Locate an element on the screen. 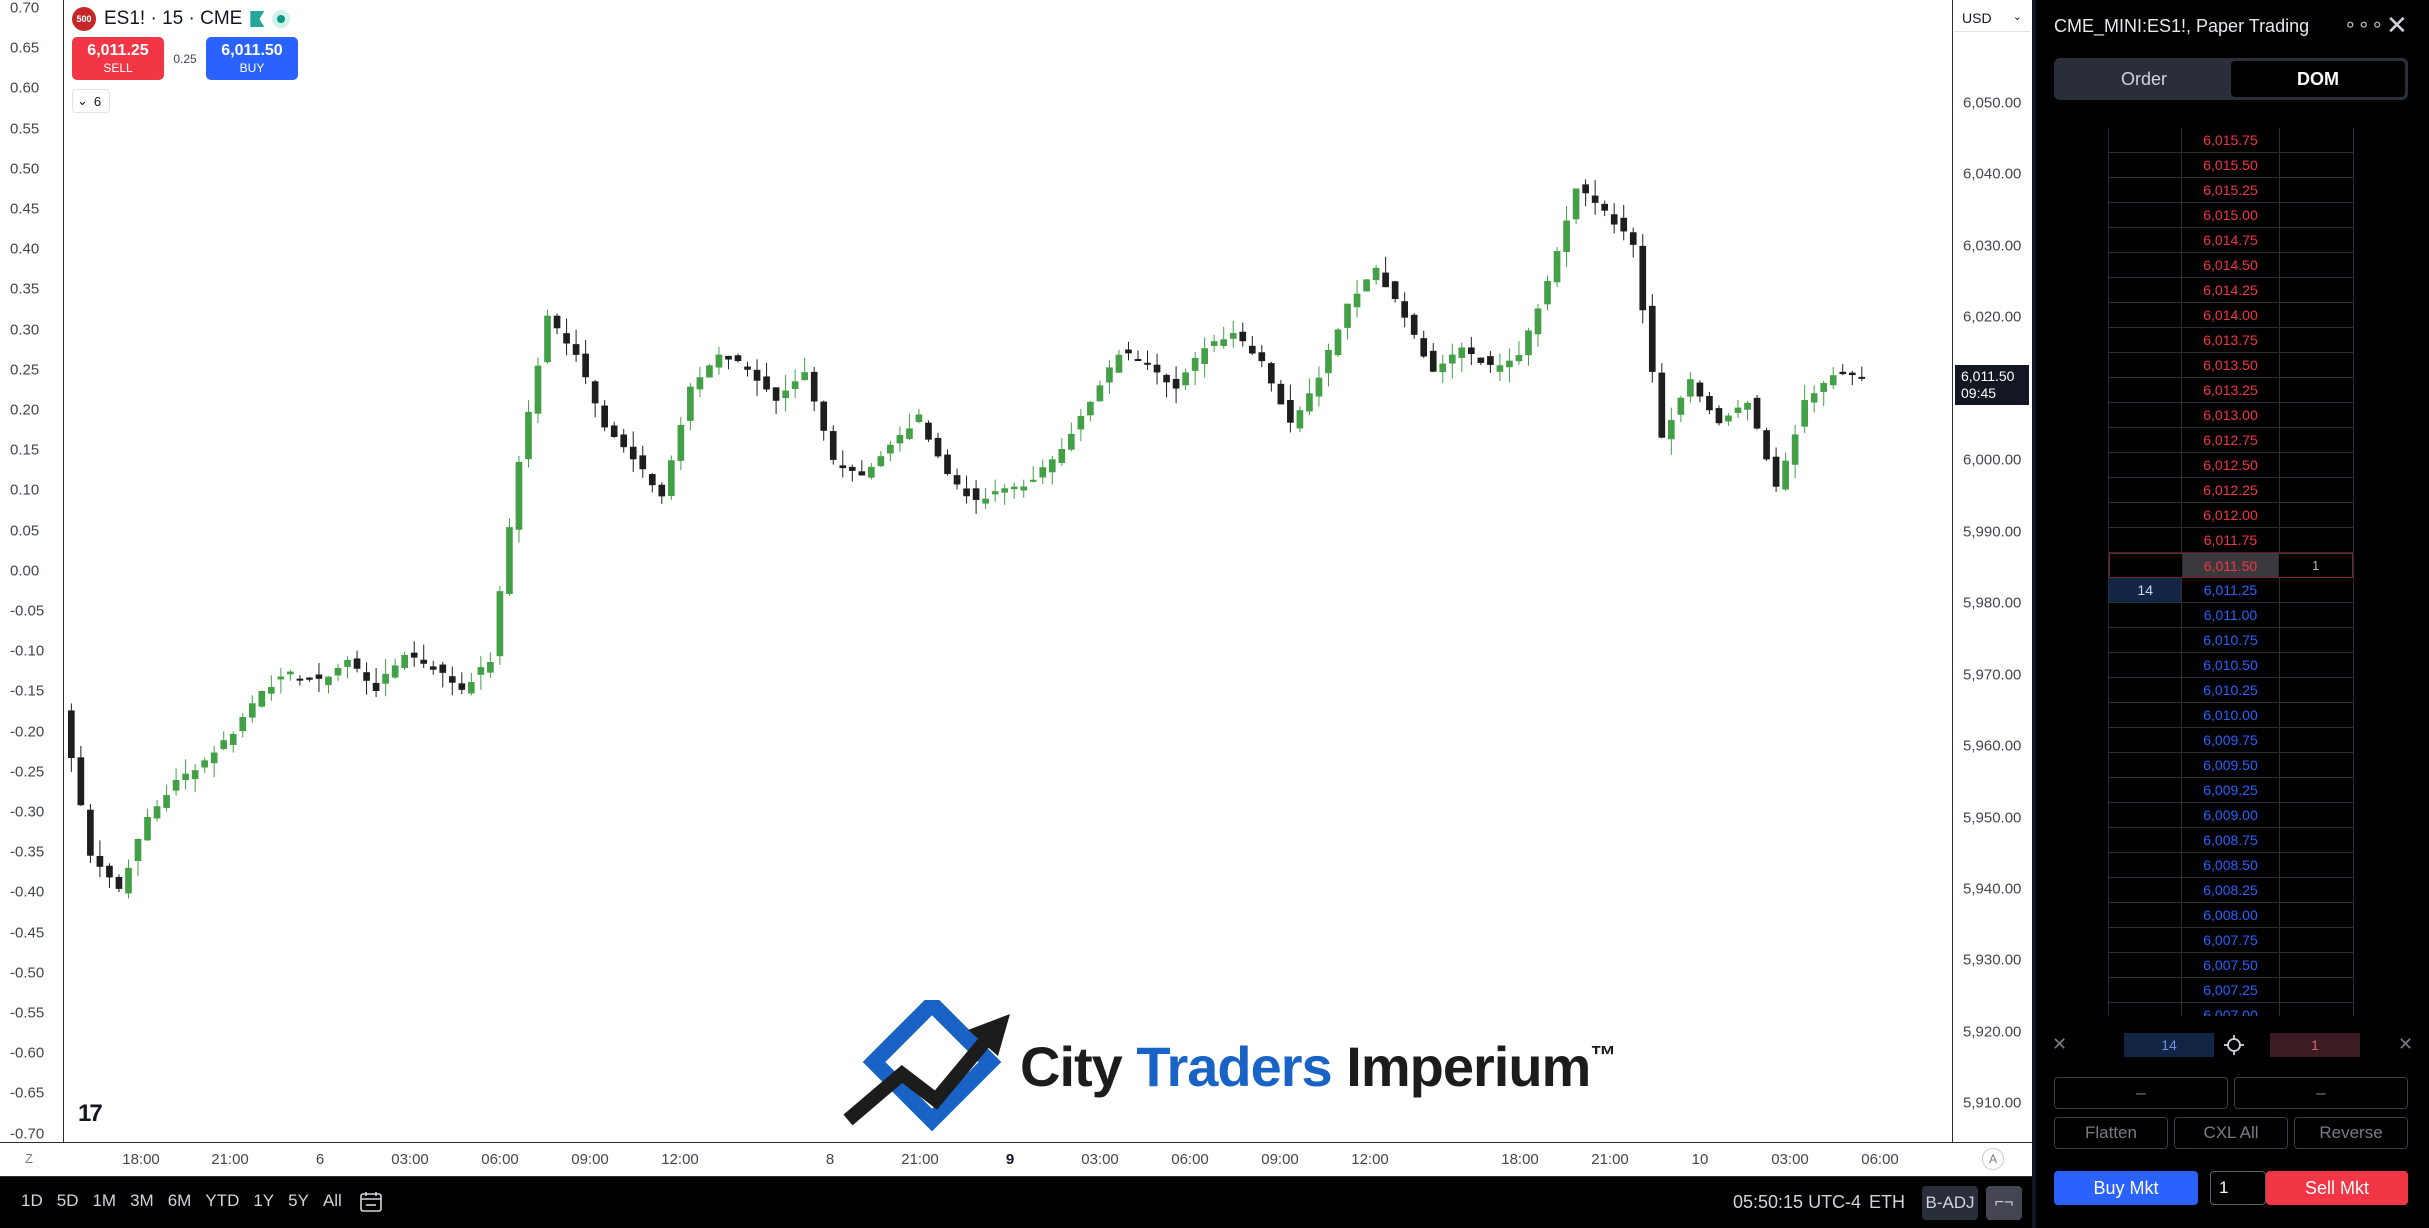  dom-row: 6,009.00 is located at coordinates (2231, 815).